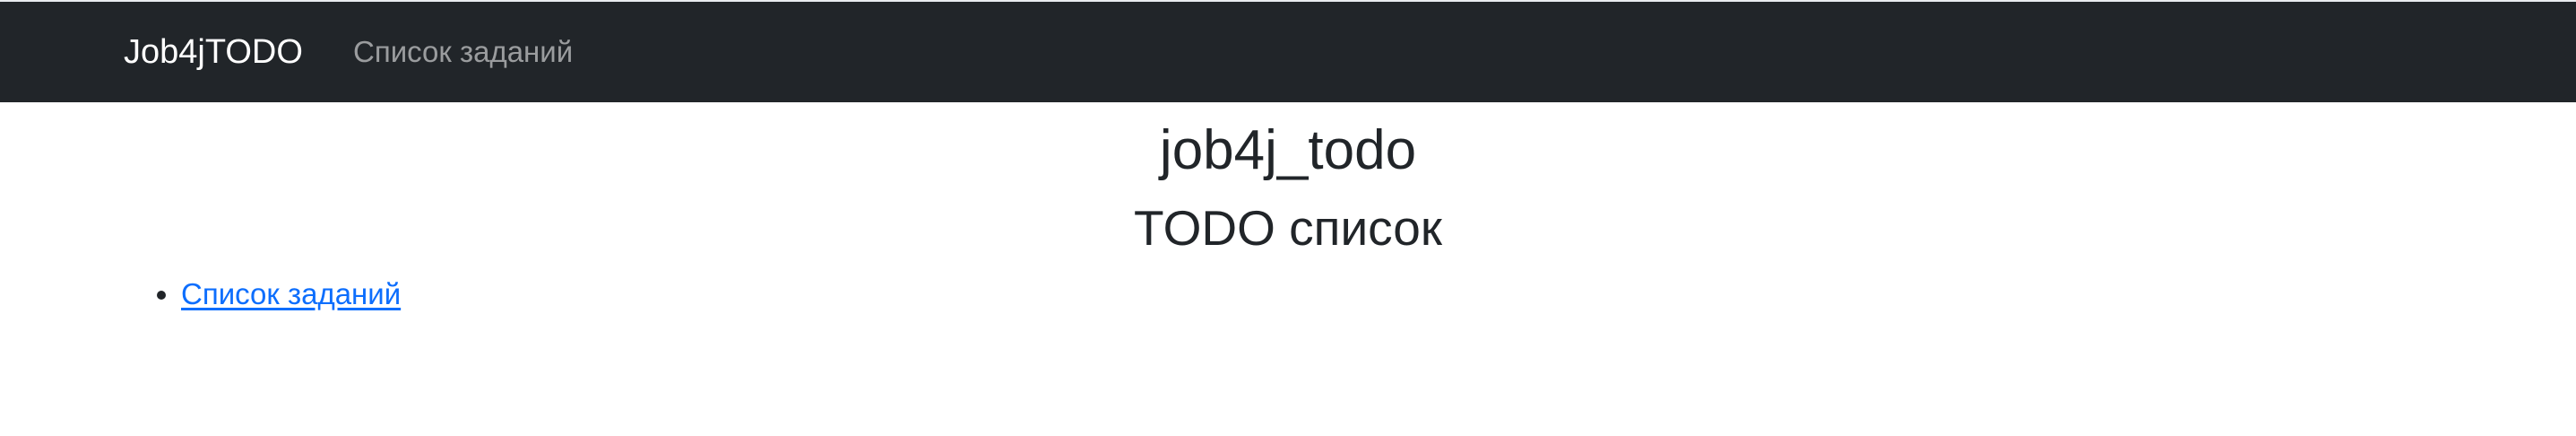 The width and height of the screenshot is (2576, 436). Describe the element at coordinates (1288, 228) in the screenshot. I see `page-subtitle: TODO список` at that location.